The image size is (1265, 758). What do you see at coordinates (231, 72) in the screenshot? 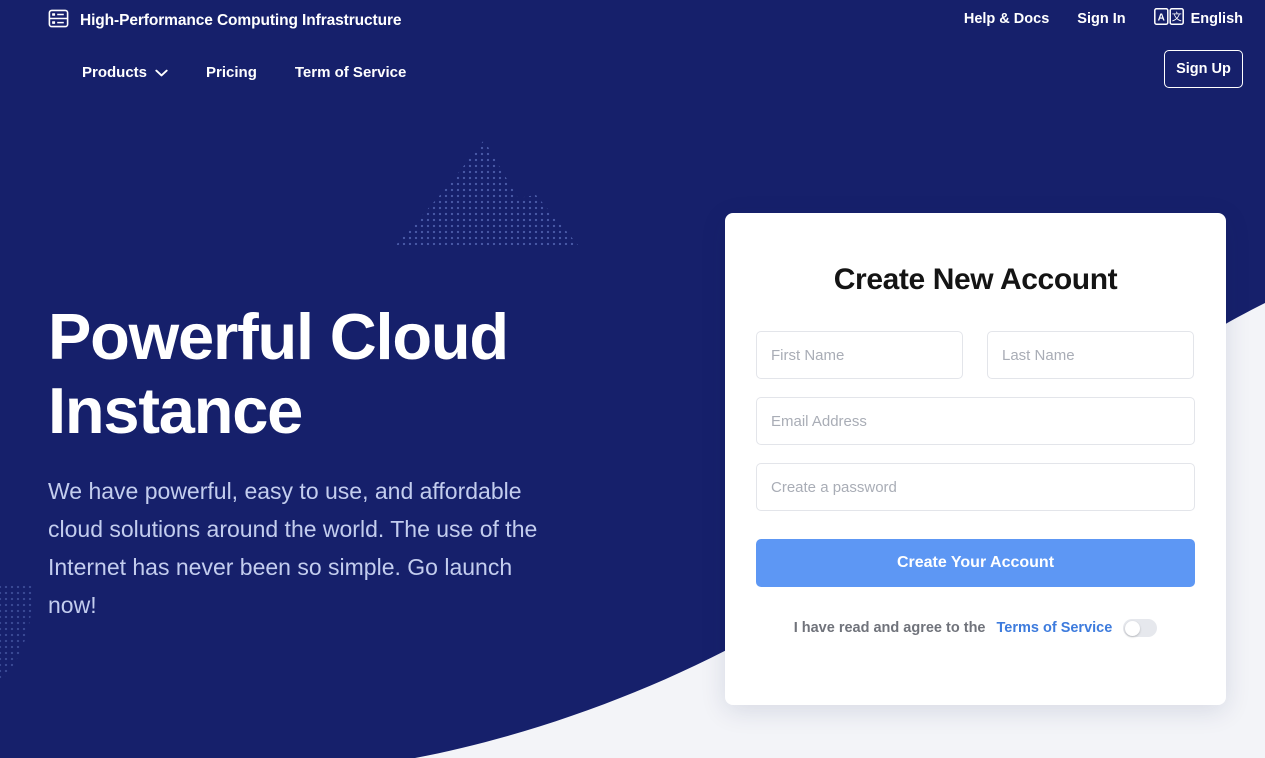
I see `nav-pricing: Pricing` at bounding box center [231, 72].